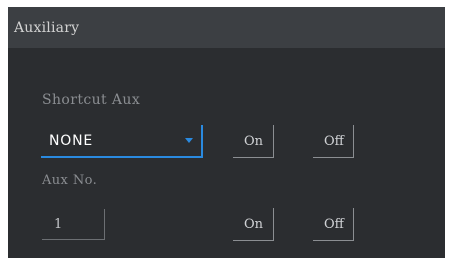  I want to click on aux-no-off-label: Off, so click(334, 224).